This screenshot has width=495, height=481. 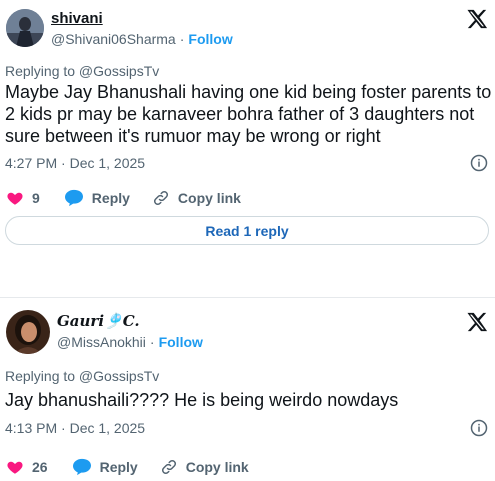 I want to click on author-handle: @MissAnokhii, so click(x=101, y=342).